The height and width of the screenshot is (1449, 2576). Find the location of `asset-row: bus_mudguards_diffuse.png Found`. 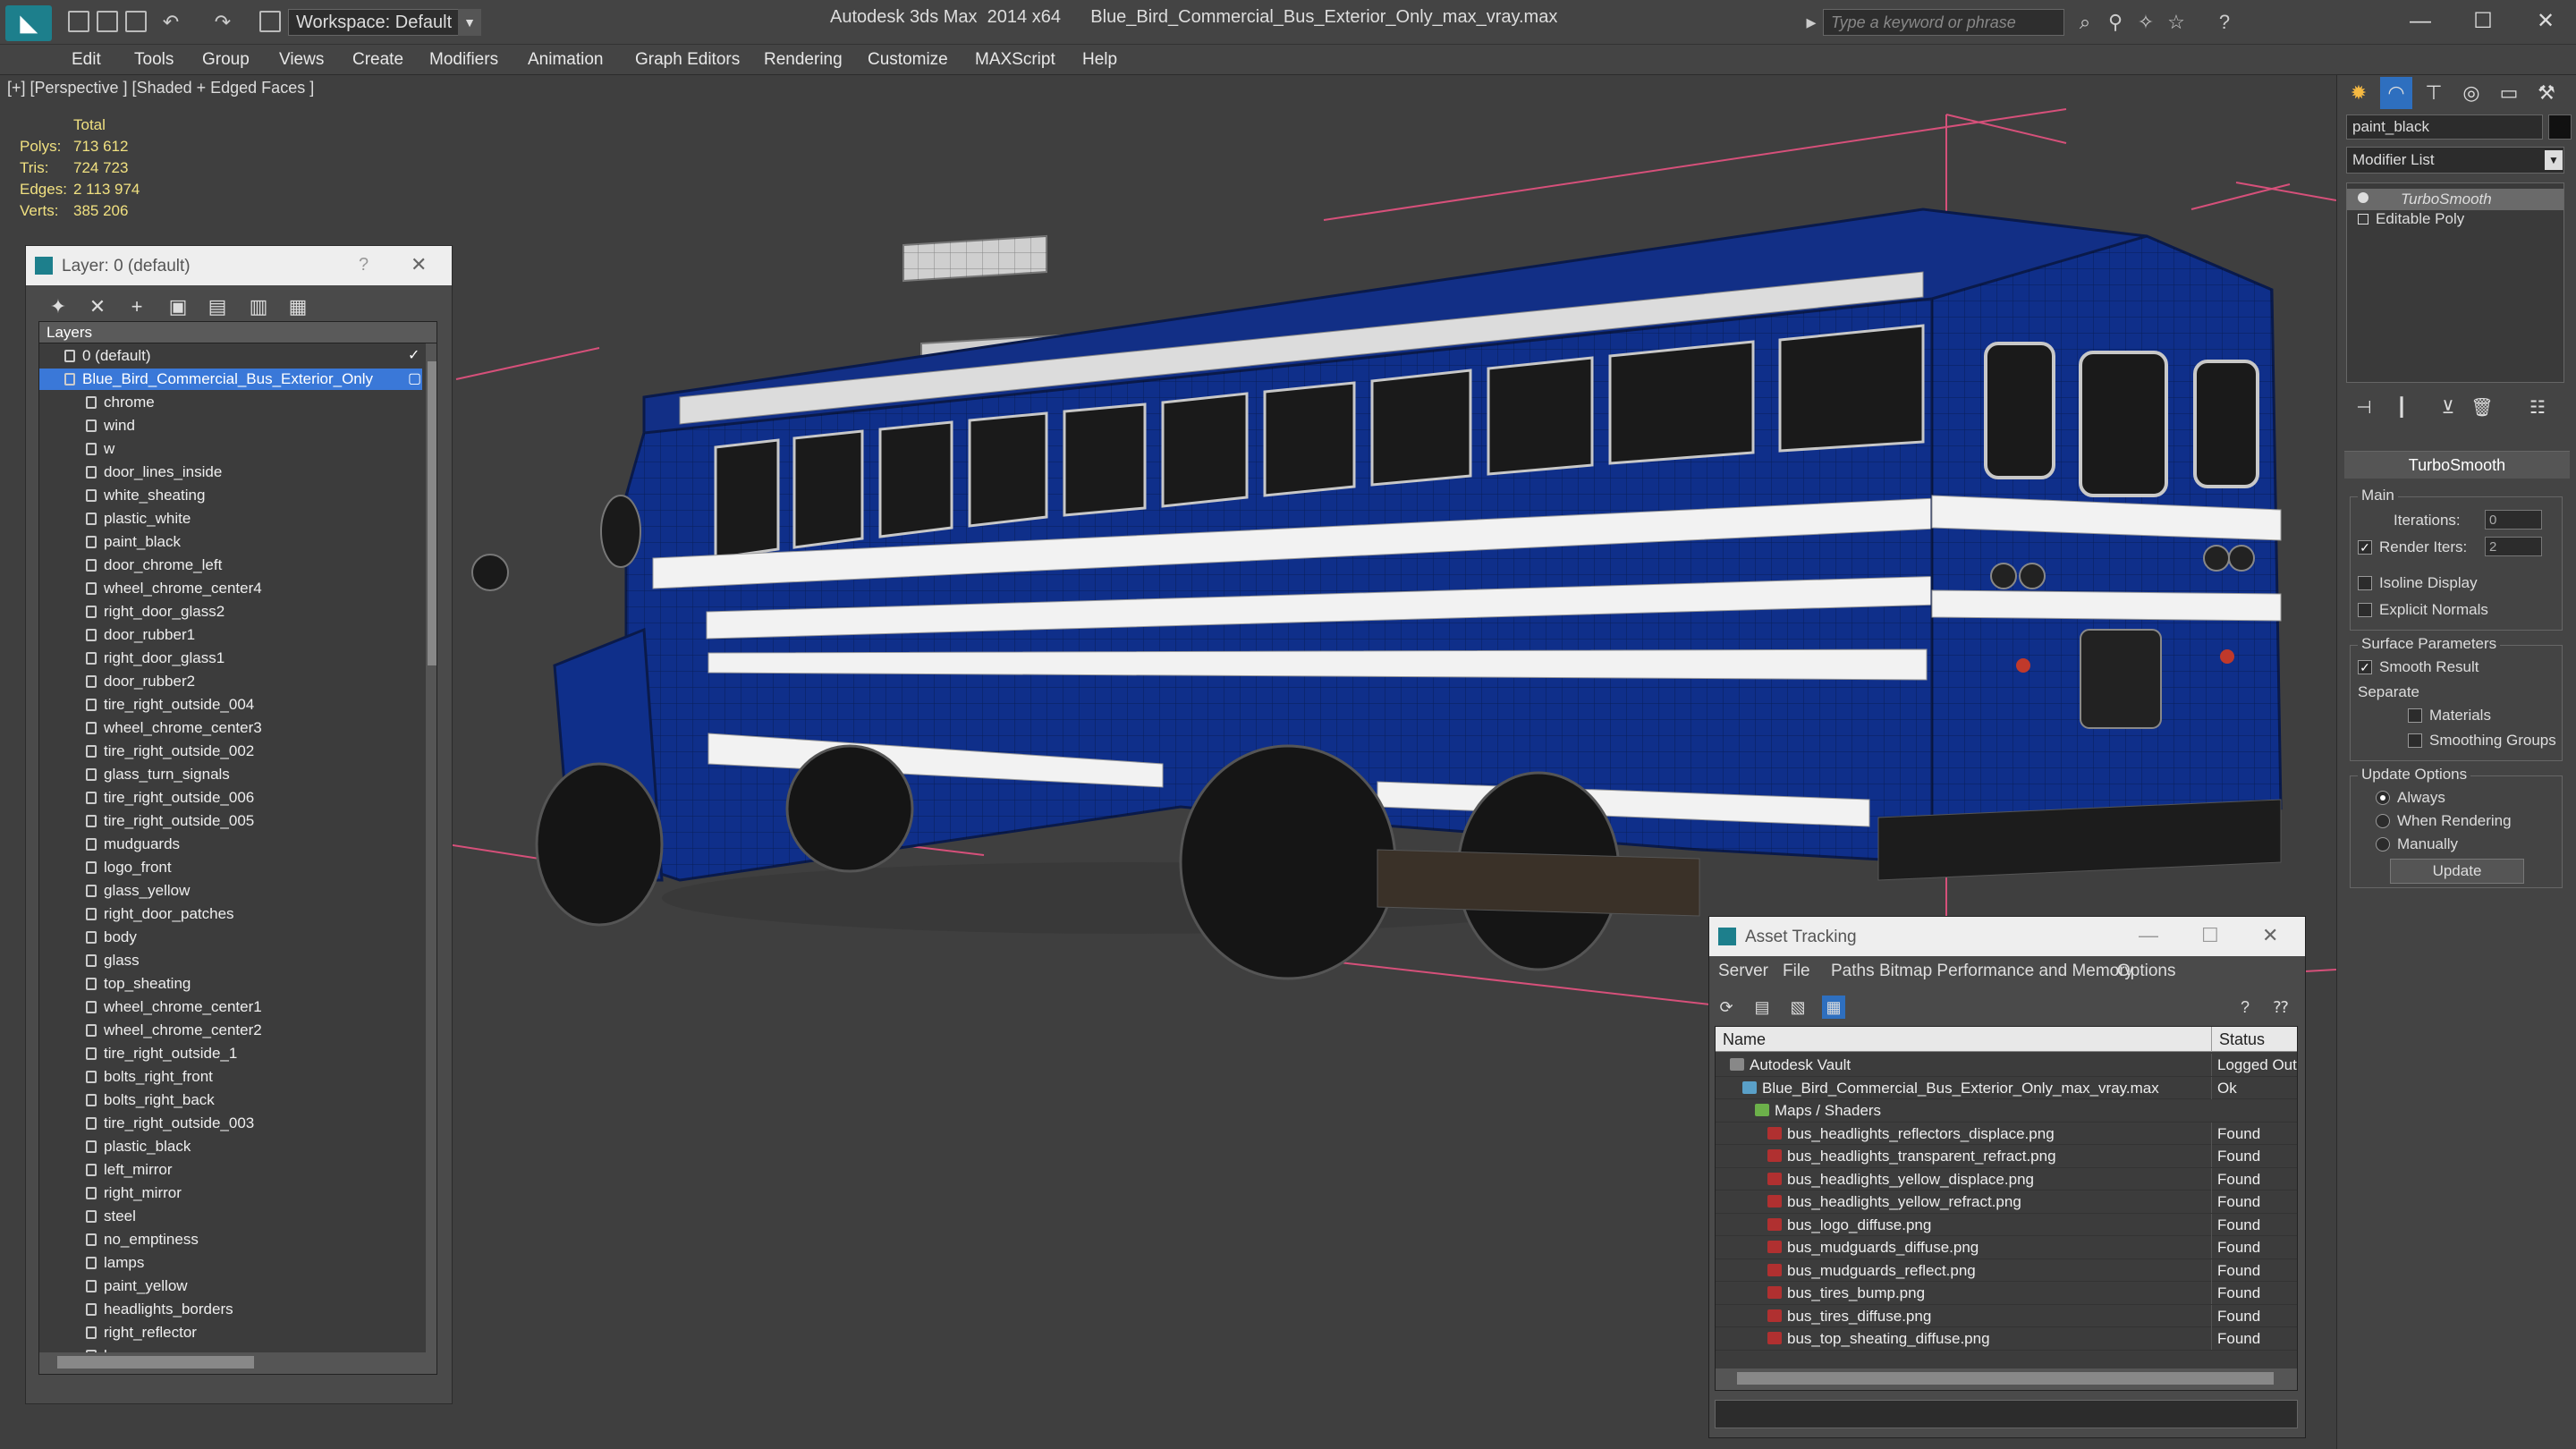

asset-row: bus_mudguards_diffuse.png Found is located at coordinates (2006, 1247).